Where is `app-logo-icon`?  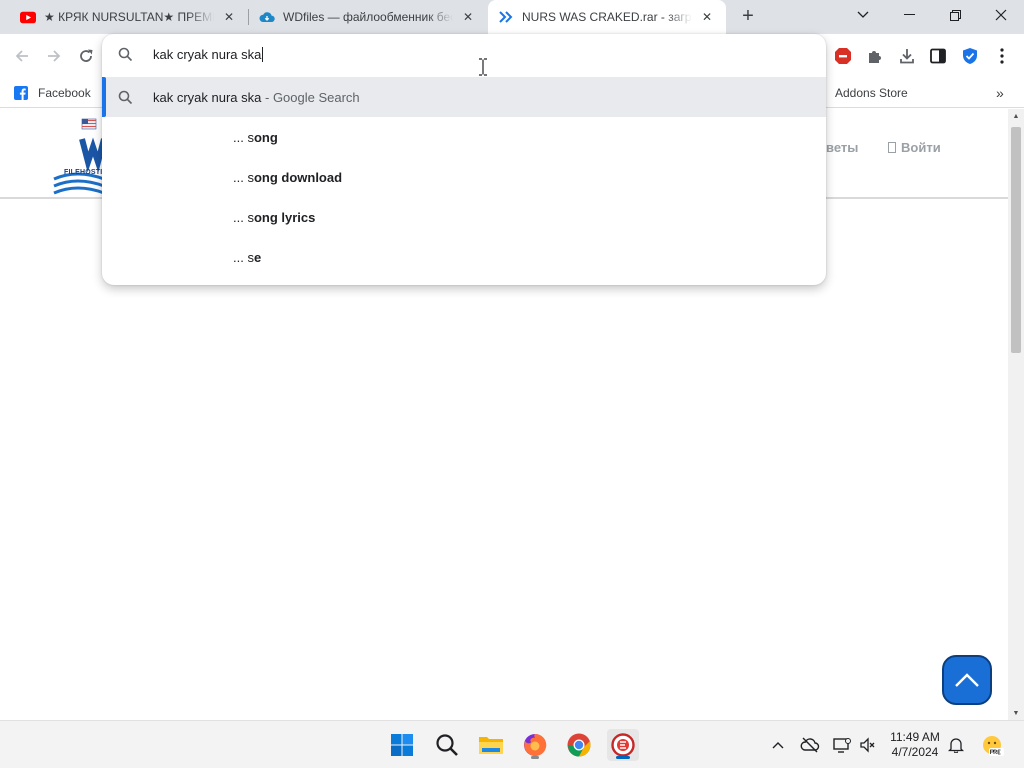
app-logo-icon is located at coordinates (623, 745).